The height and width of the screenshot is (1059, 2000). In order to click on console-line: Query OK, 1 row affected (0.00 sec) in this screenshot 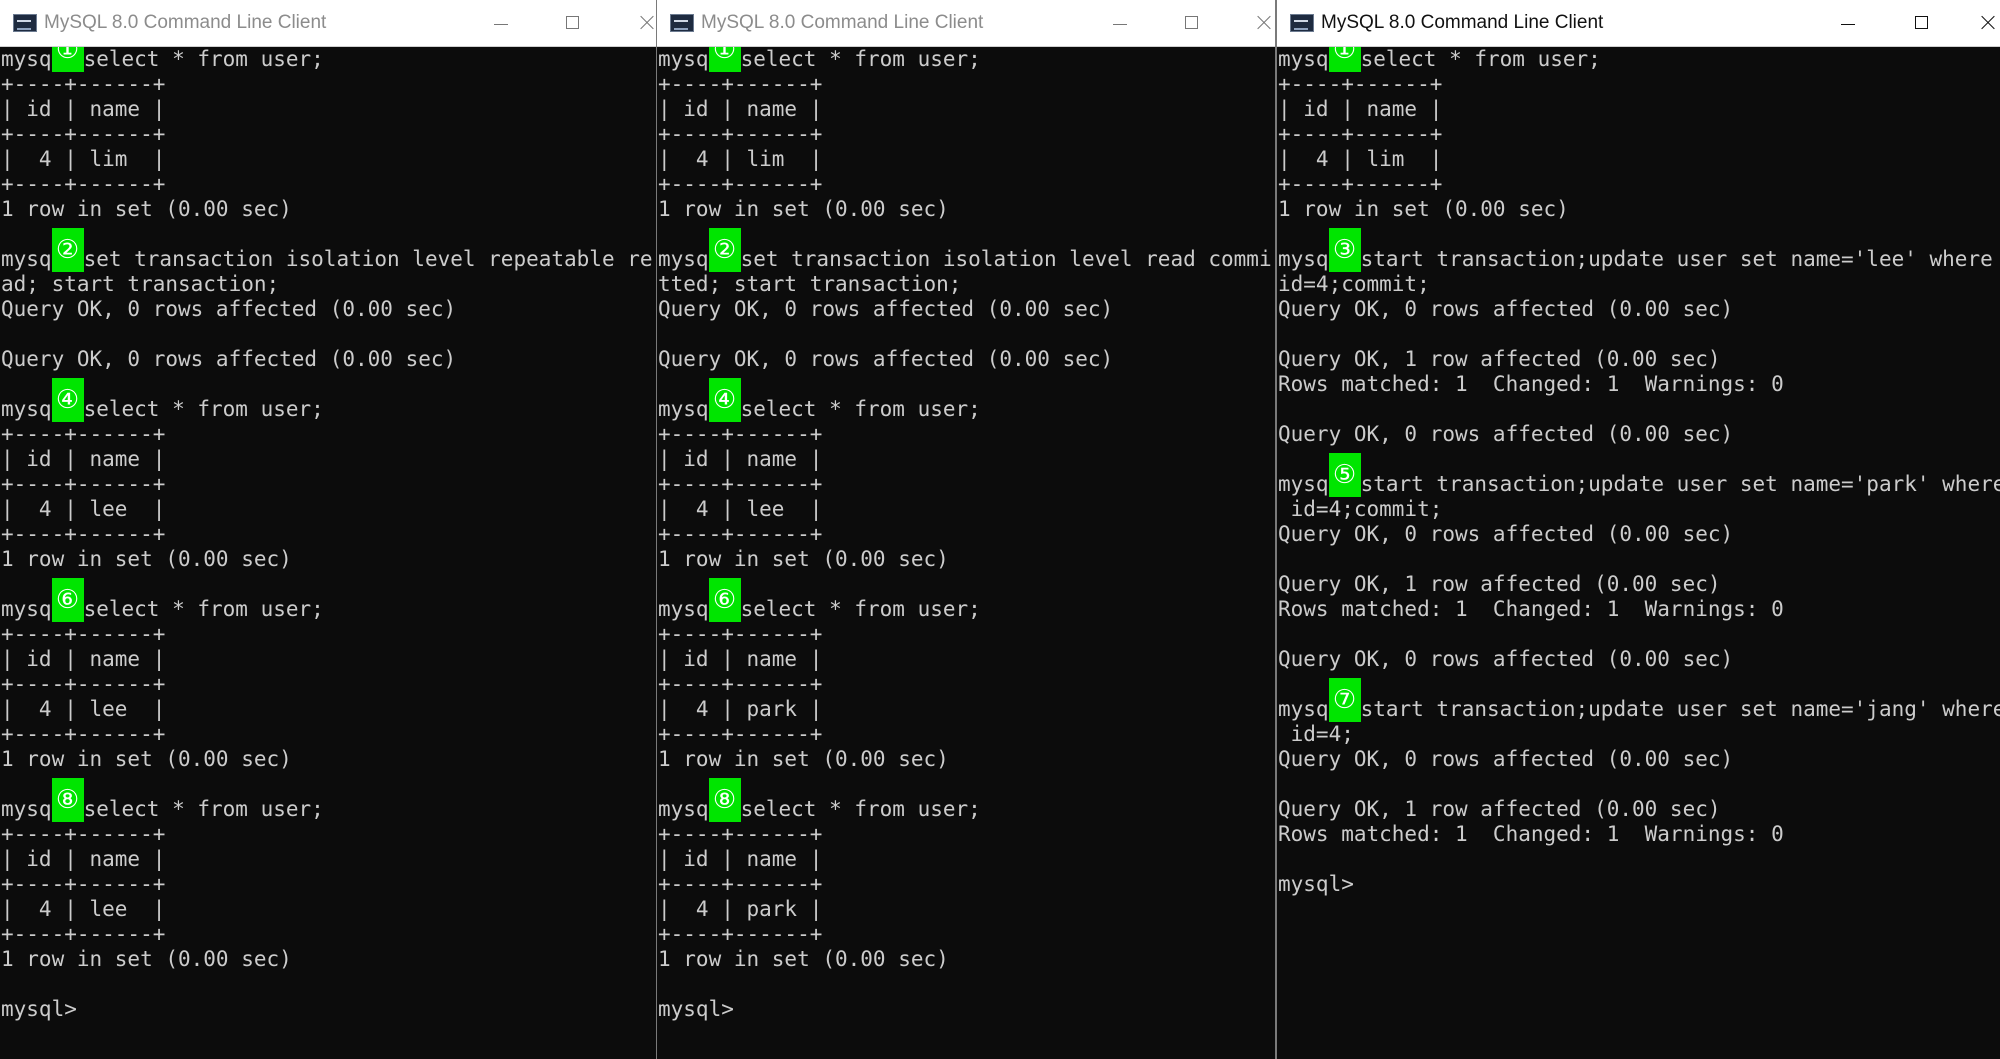, I will do `click(1639, 809)`.